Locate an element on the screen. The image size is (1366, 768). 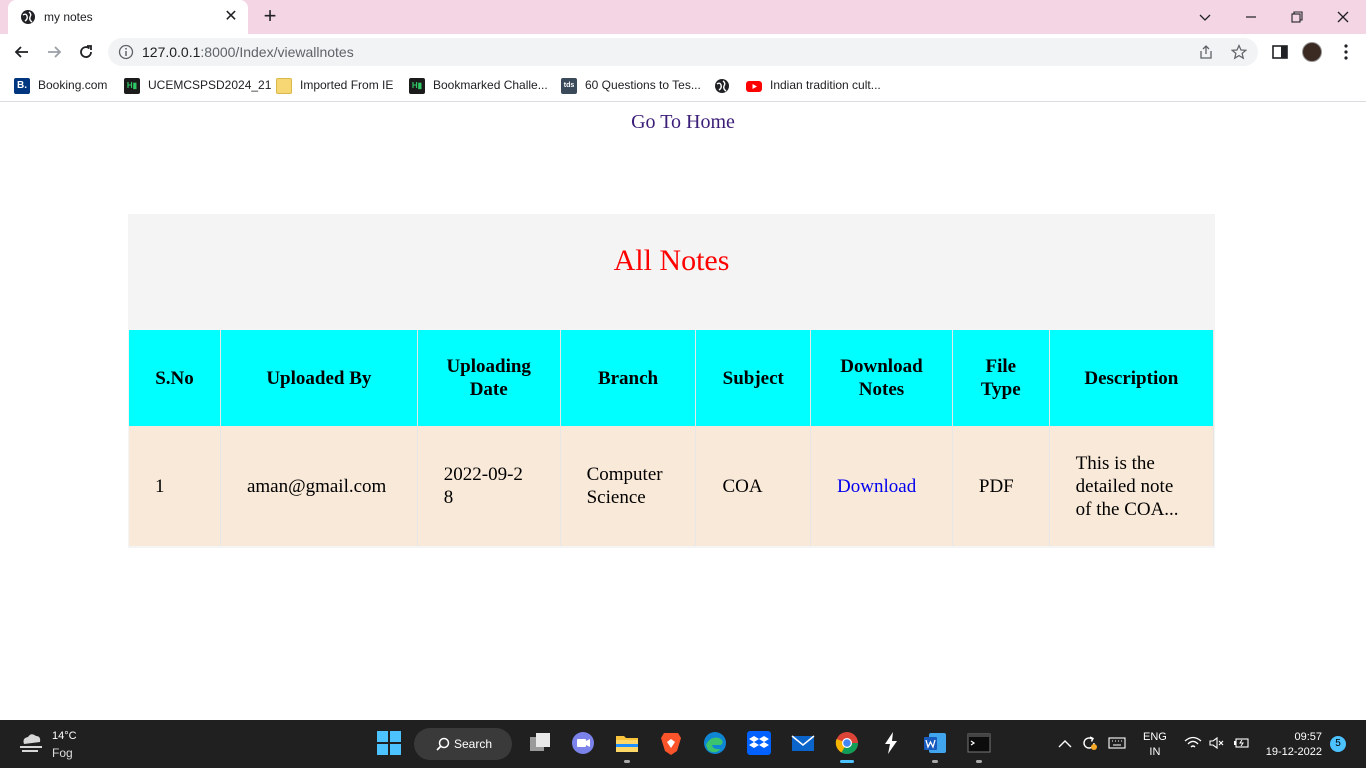
dropbox-icon is located at coordinates (759, 743).